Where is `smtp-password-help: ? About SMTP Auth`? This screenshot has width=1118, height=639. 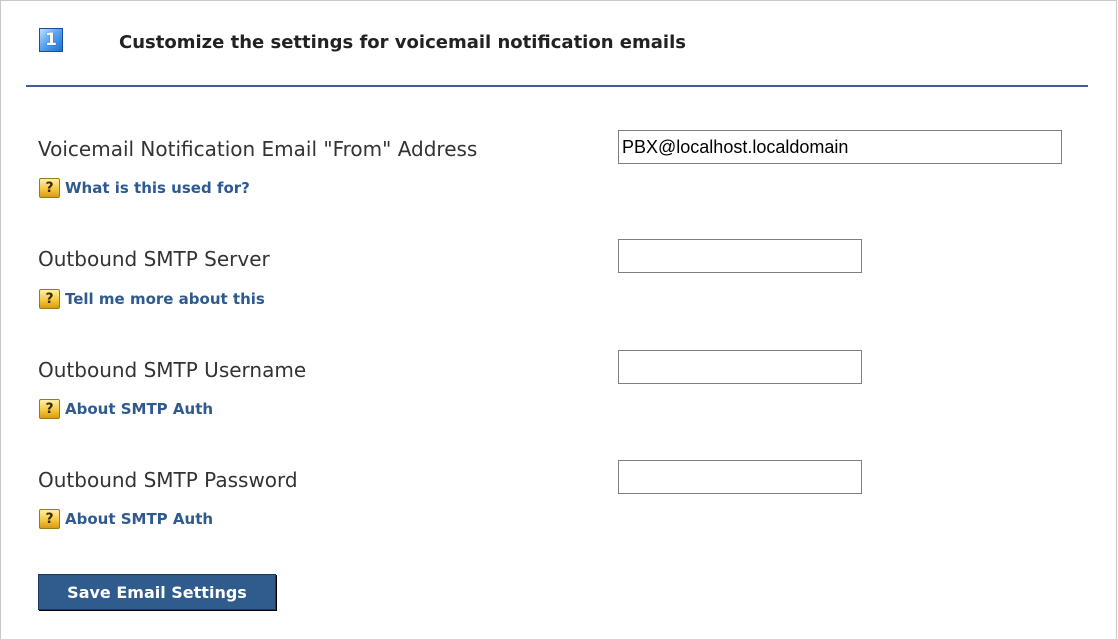 smtp-password-help: ? About SMTP Auth is located at coordinates (126, 519).